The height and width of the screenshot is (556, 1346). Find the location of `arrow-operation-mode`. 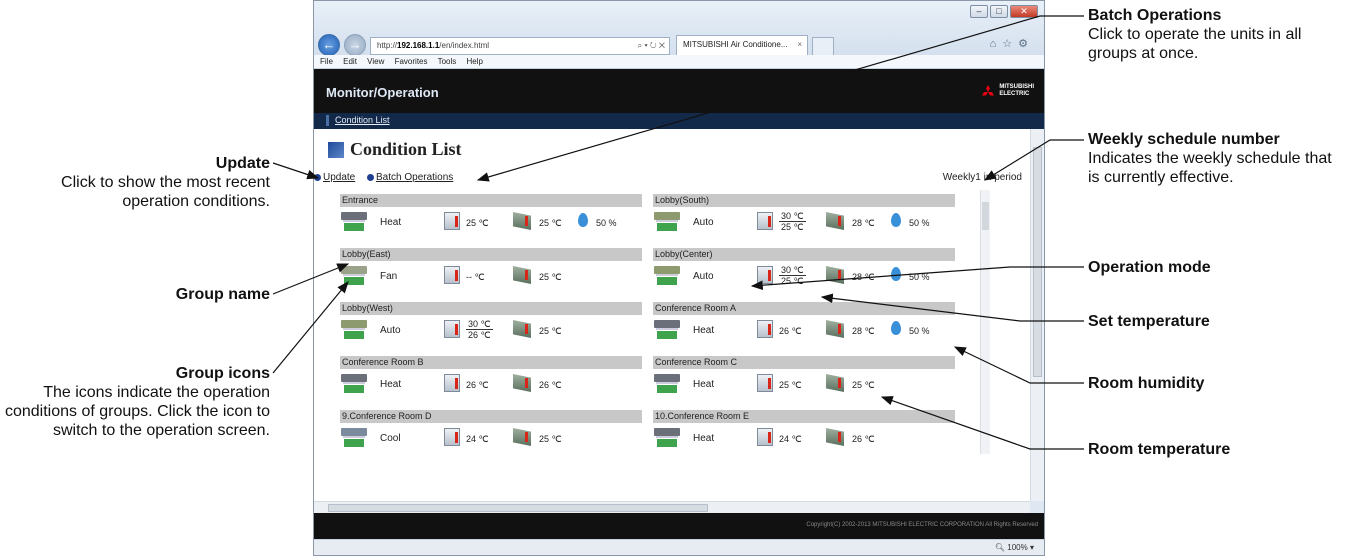

arrow-operation-mode is located at coordinates (917, 278).